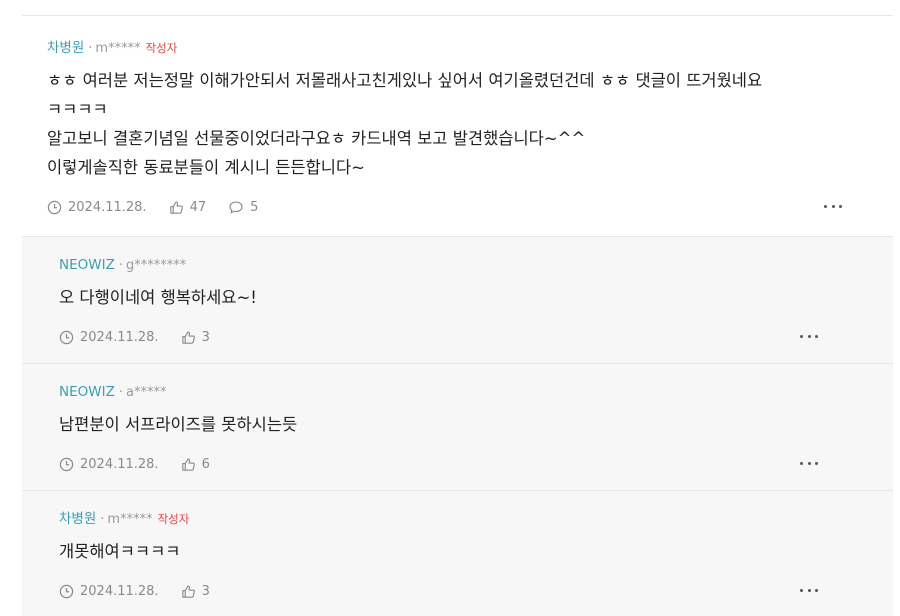 Image resolution: width=900 pixels, height=616 pixels. What do you see at coordinates (120, 551) in the screenshot?
I see `reply-body: 개못해여ㅋㅋㅋㅋ` at bounding box center [120, 551].